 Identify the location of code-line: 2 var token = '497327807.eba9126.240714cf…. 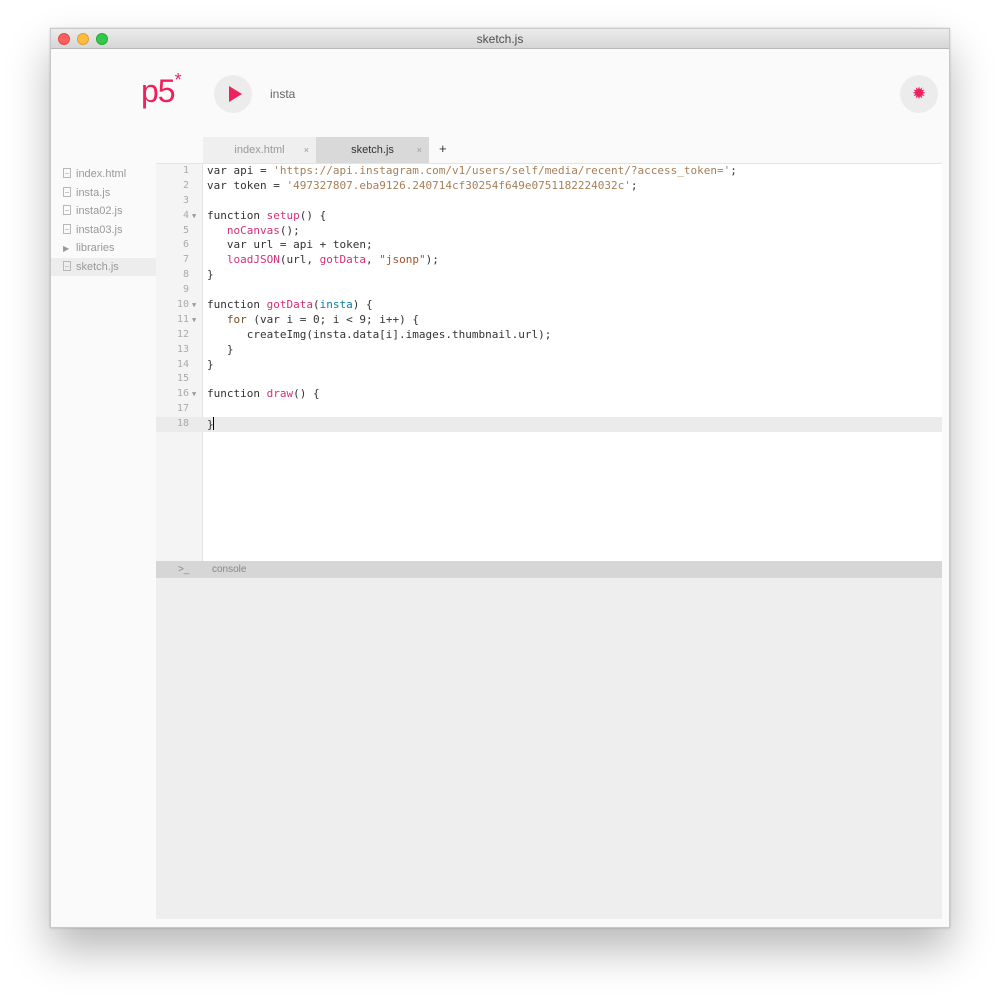
(549, 186).